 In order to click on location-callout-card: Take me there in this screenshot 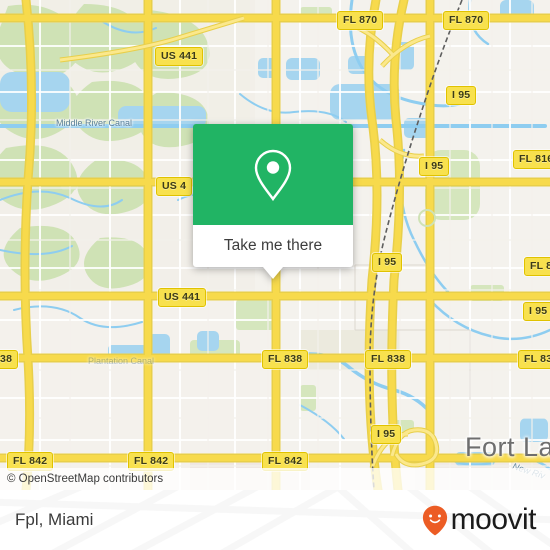, I will do `click(273, 201)`.